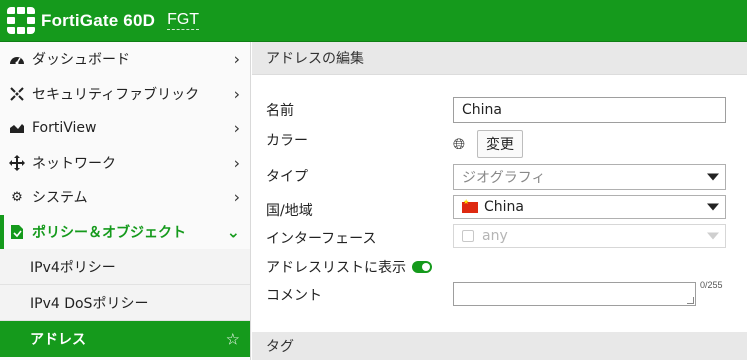 Image resolution: width=747 pixels, height=360 pixels. I want to click on sidebar-item-label: ネットワーク, so click(74, 163).